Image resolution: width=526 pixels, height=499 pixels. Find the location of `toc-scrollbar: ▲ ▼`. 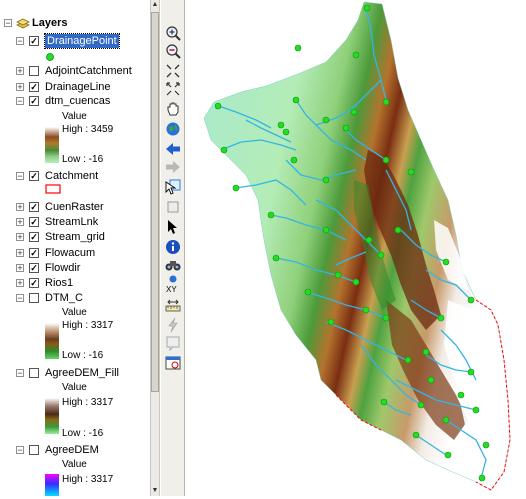

toc-scrollbar: ▲ ▼ is located at coordinates (155, 248).